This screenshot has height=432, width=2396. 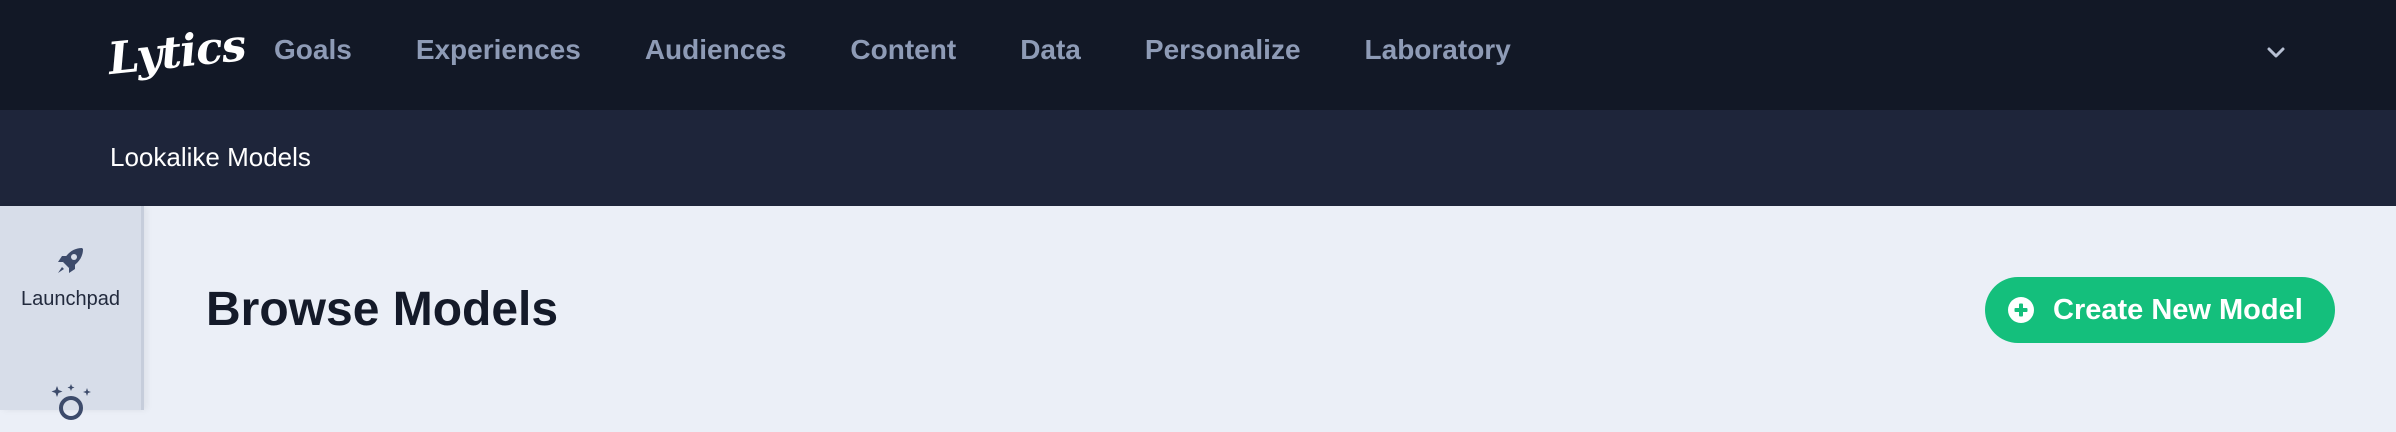 I want to click on nav-item-goals: Goals, so click(x=313, y=50).